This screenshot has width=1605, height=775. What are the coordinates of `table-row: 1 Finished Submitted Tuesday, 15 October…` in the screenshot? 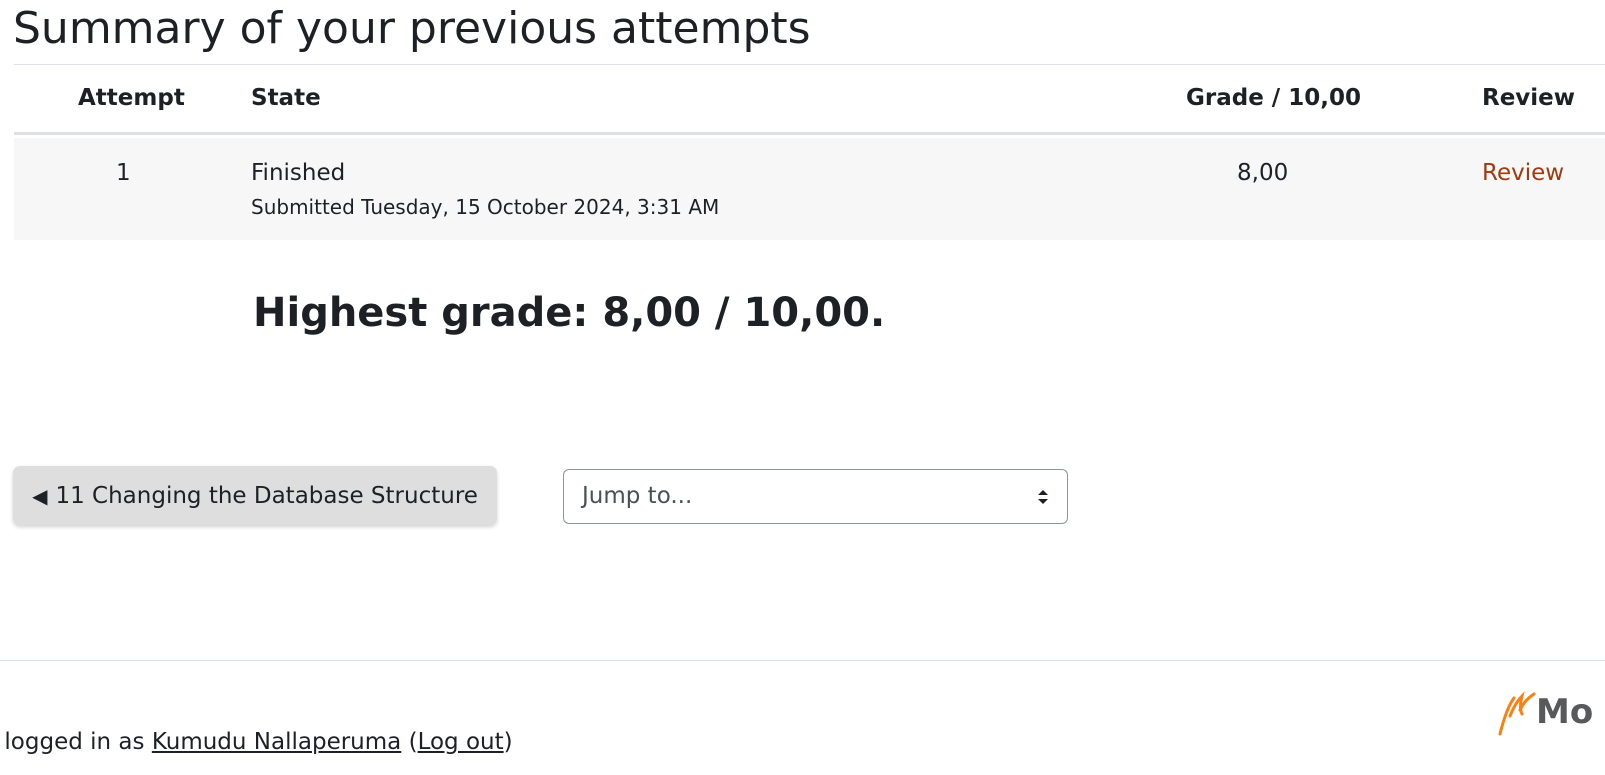 It's located at (809, 189).